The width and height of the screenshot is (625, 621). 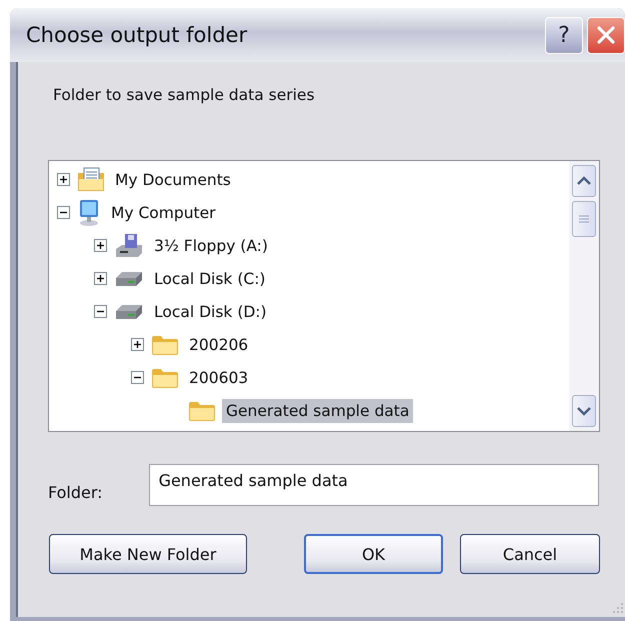 I want to click on cancel-button: Cancel, so click(x=530, y=554).